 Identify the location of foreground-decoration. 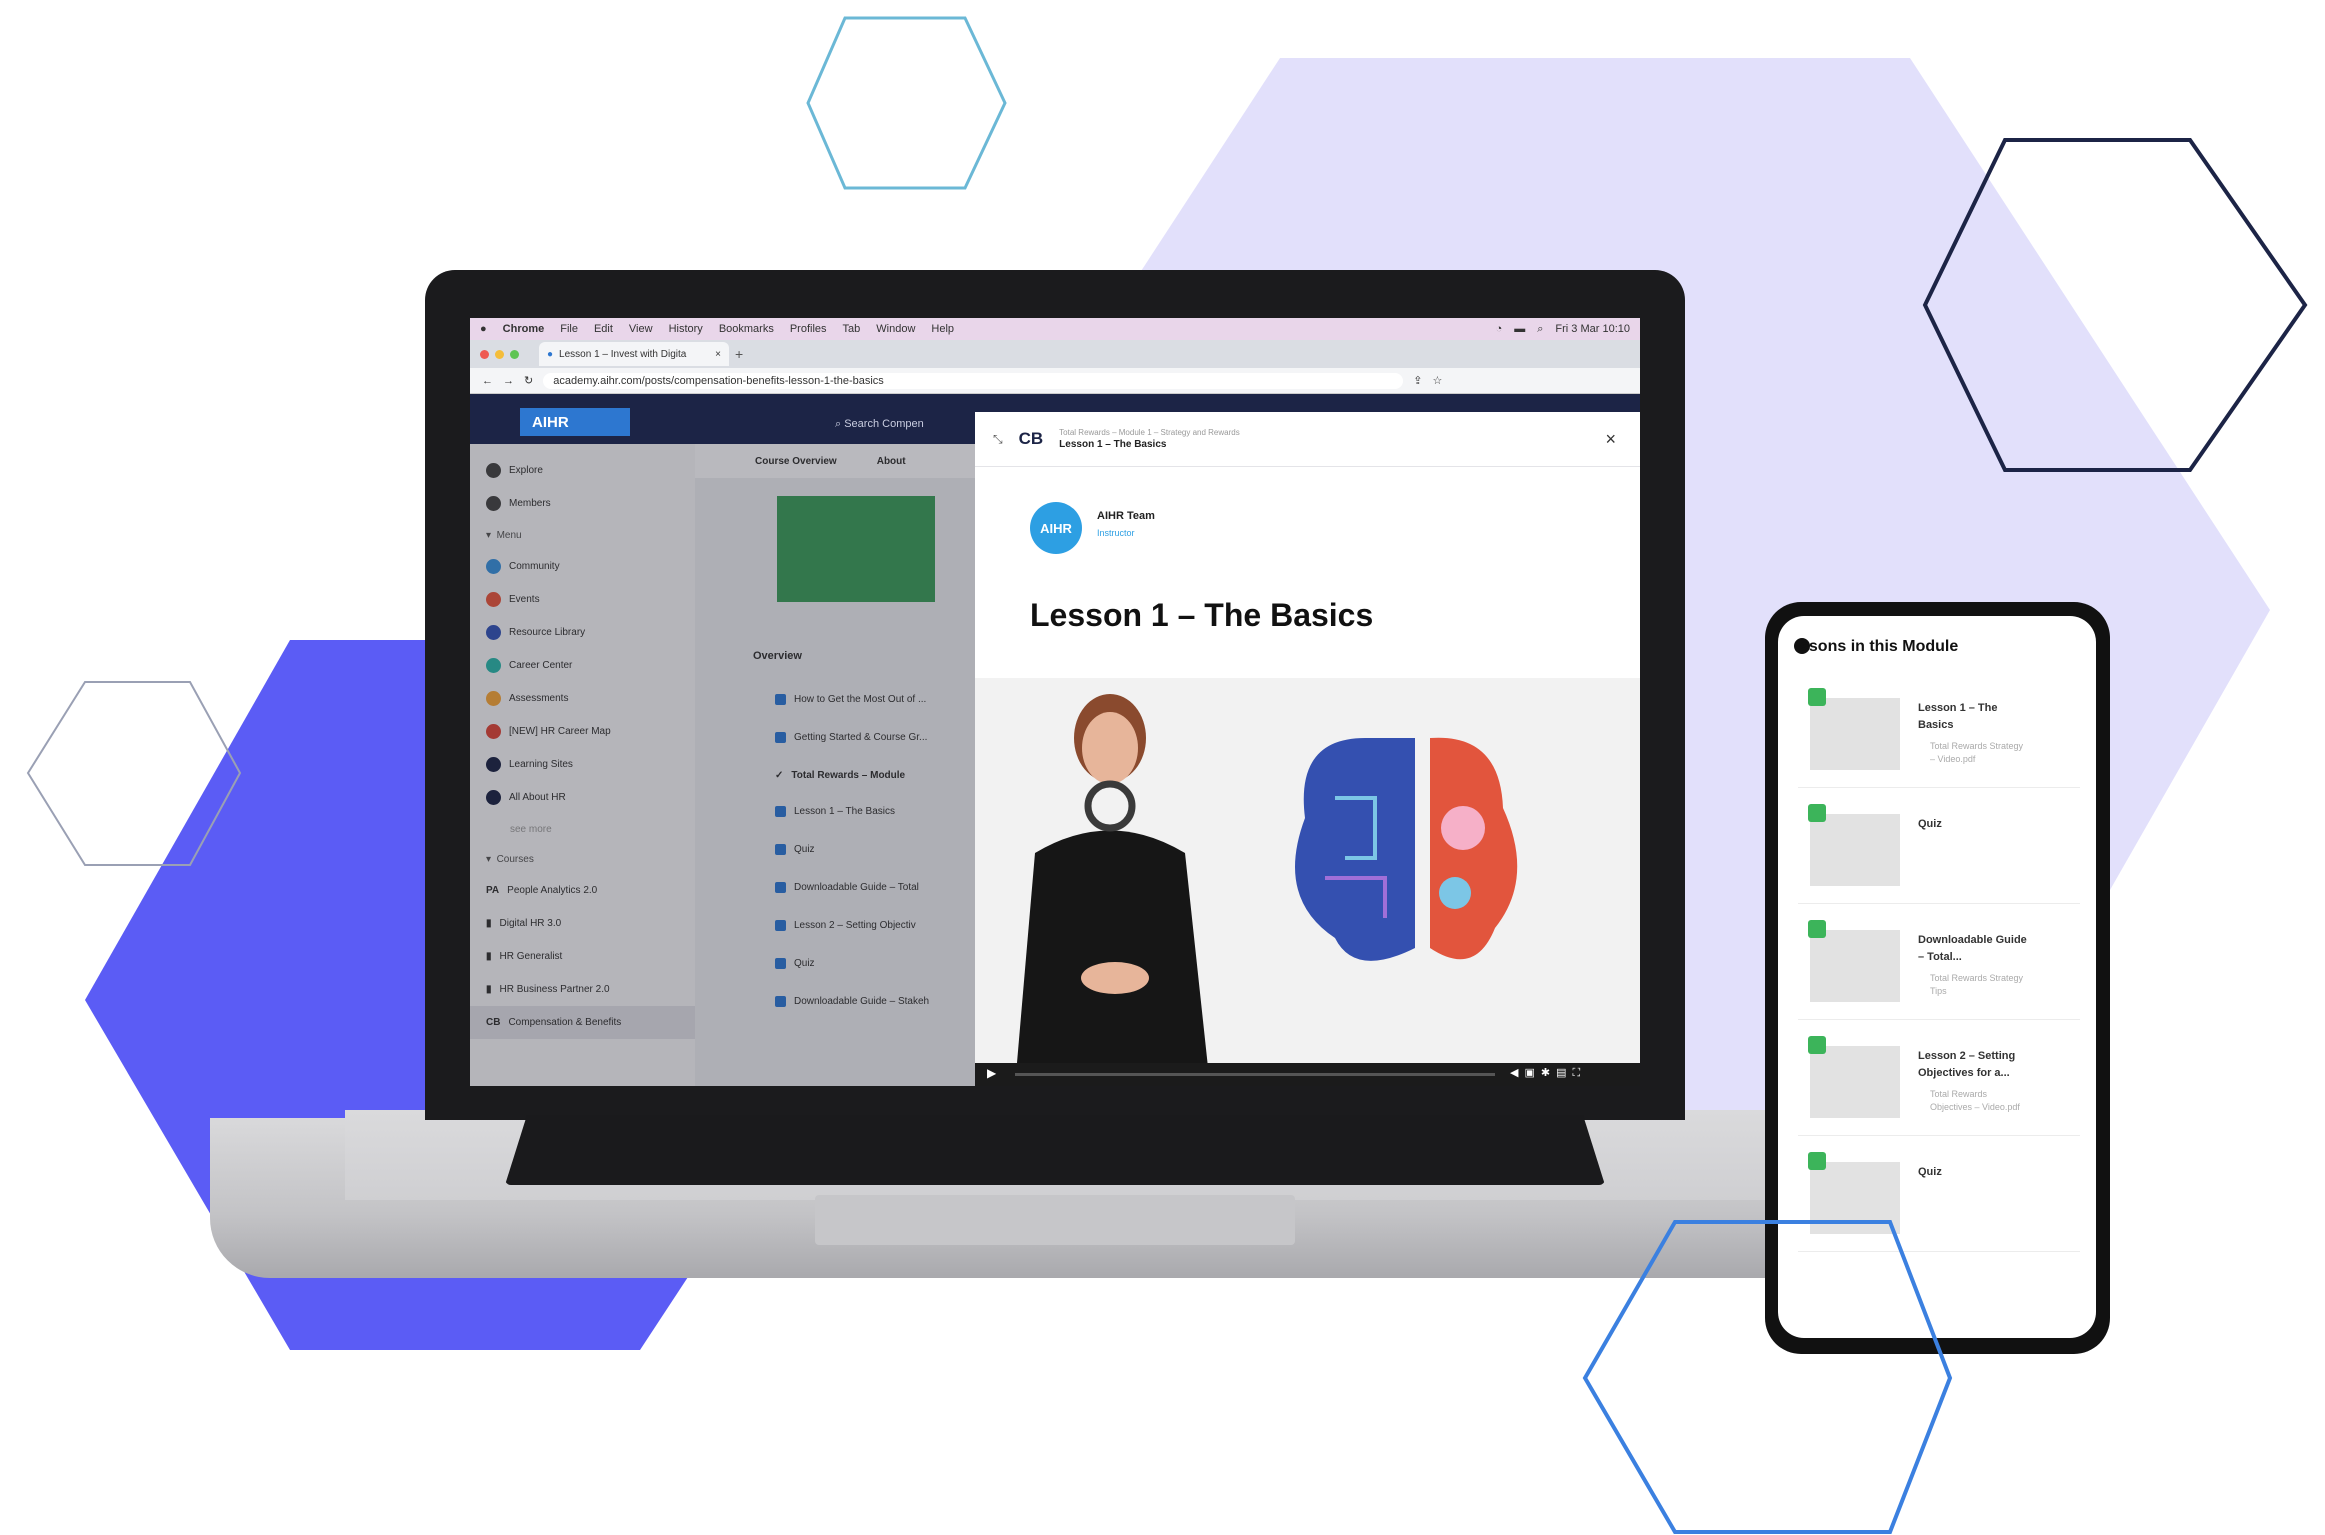
(1767, 1377).